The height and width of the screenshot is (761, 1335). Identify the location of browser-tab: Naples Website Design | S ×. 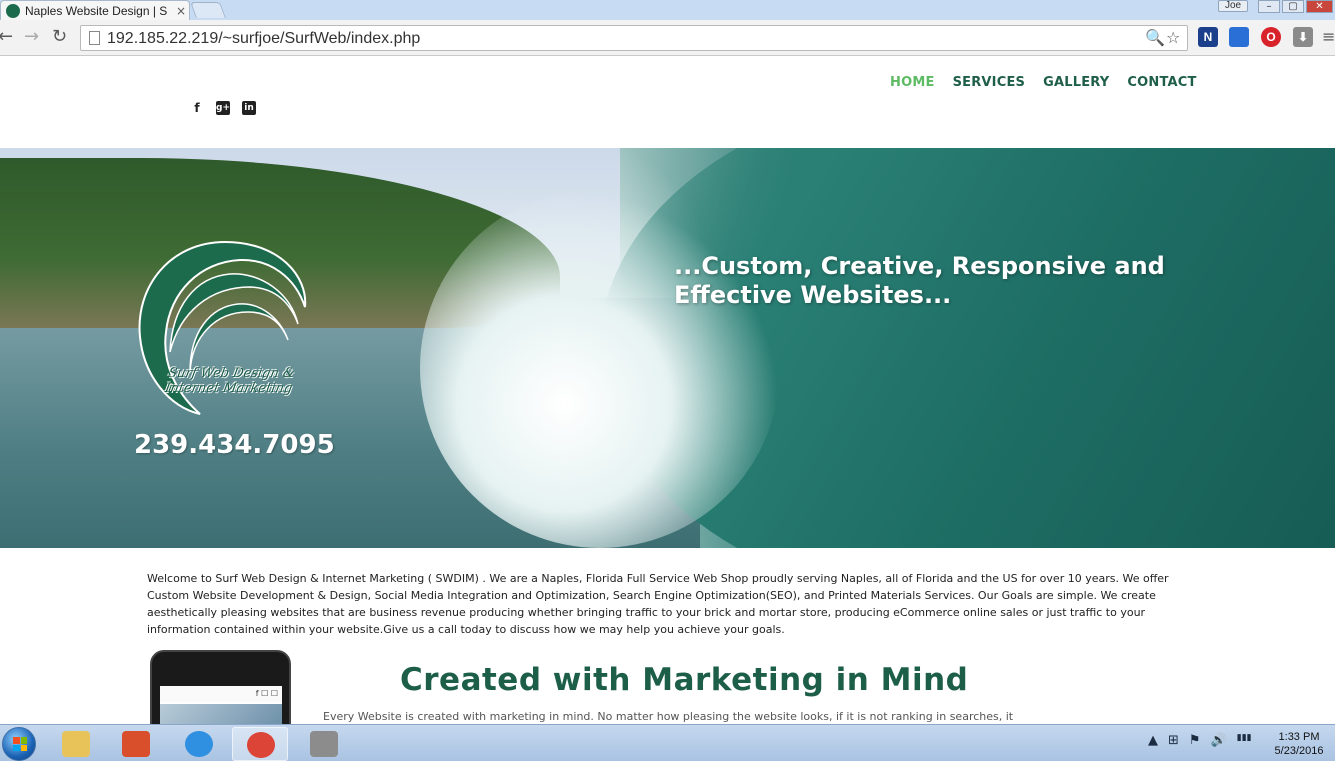
(95, 10).